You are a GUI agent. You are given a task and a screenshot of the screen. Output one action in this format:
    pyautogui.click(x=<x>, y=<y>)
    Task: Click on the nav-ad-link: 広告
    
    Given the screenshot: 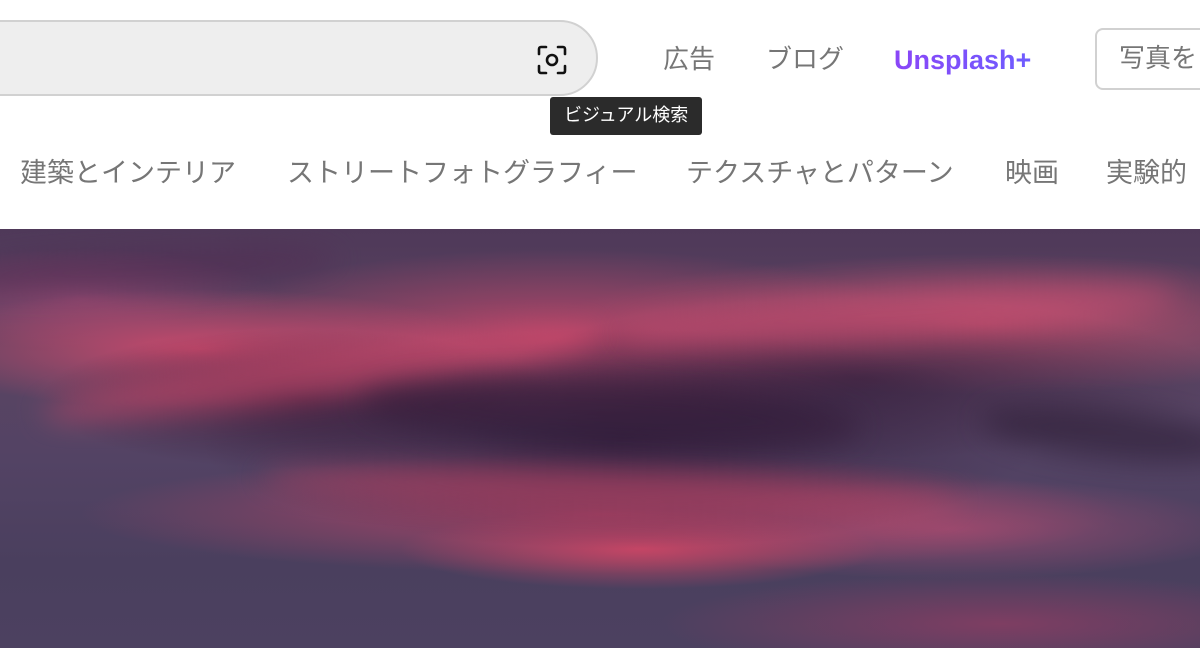 What is the action you would take?
    pyautogui.click(x=689, y=60)
    